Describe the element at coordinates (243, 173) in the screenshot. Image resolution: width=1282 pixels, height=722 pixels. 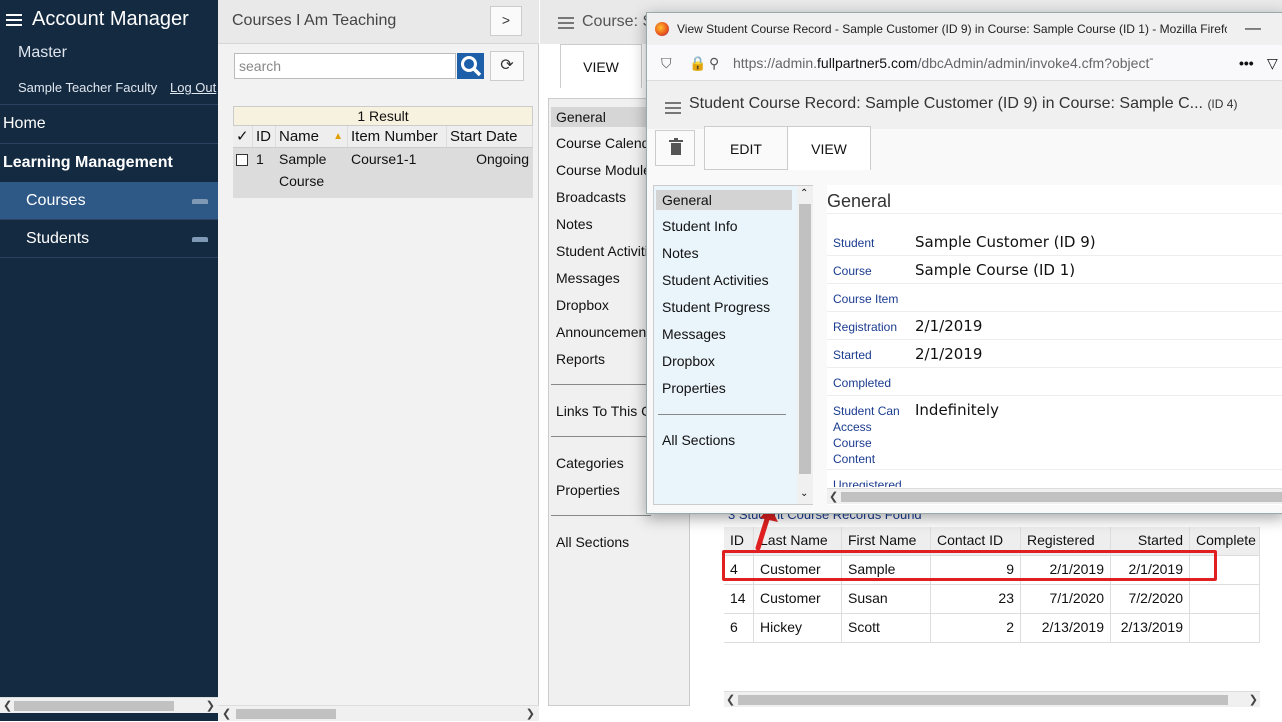
I see `row-checkbox` at that location.